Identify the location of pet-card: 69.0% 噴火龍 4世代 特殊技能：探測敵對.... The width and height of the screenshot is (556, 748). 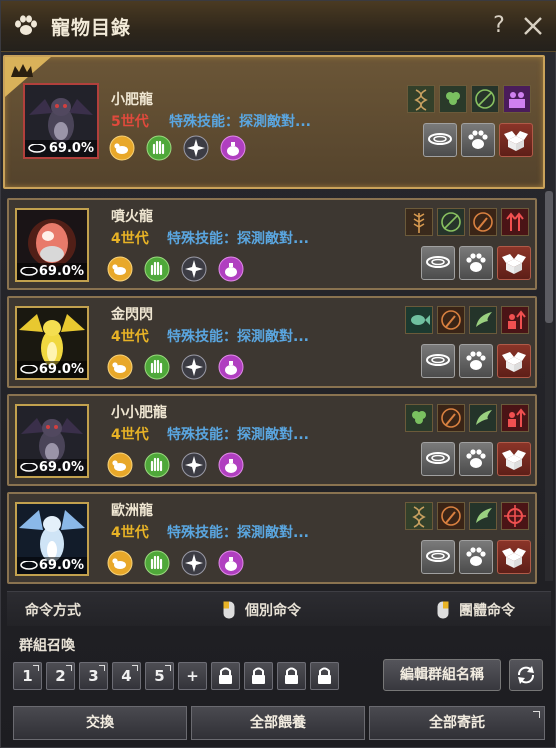
(272, 244).